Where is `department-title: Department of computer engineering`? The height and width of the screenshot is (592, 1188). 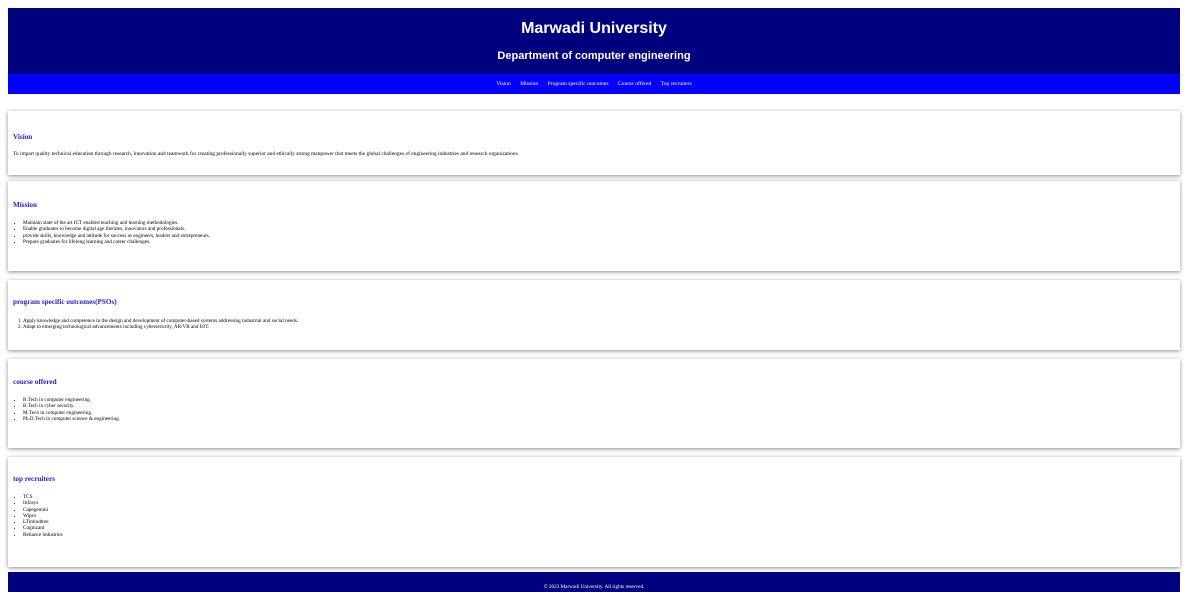 department-title: Department of computer engineering is located at coordinates (594, 56).